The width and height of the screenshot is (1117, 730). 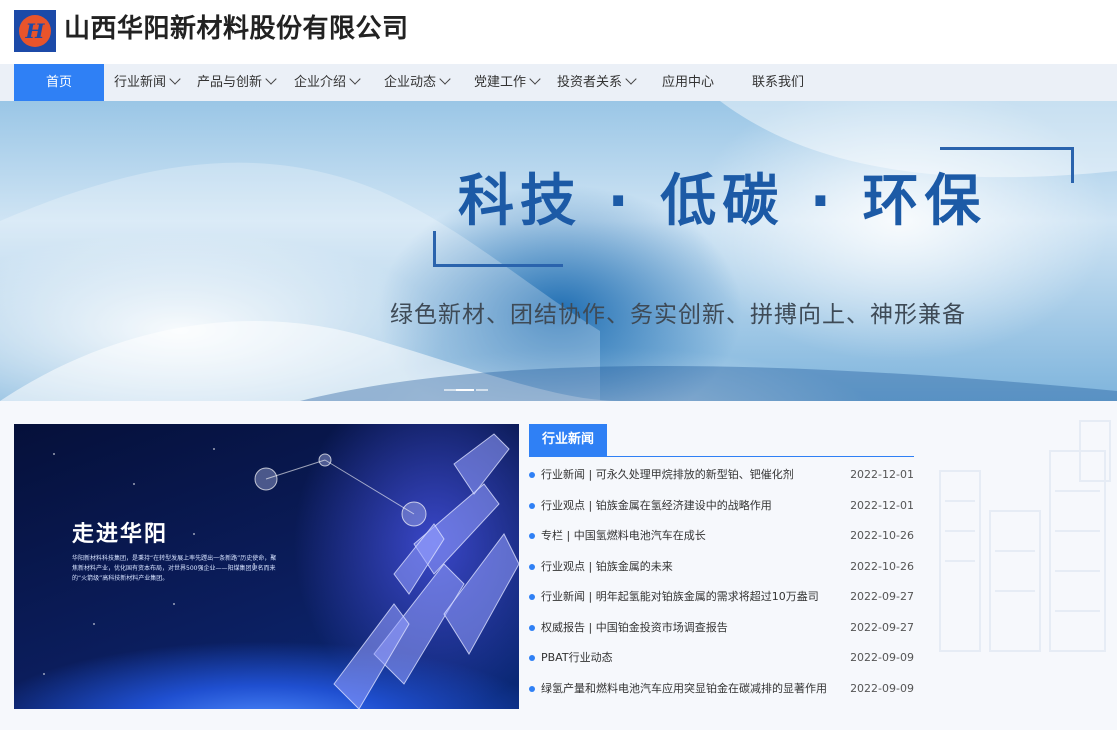 What do you see at coordinates (465, 390) in the screenshot?
I see `carousel-dot-active` at bounding box center [465, 390].